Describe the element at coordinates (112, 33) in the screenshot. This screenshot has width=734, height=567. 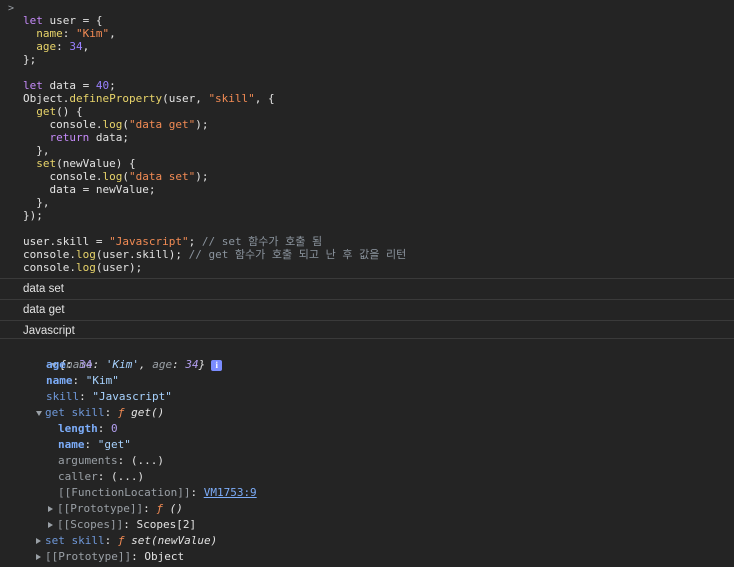
I see `code-text: ,` at that location.